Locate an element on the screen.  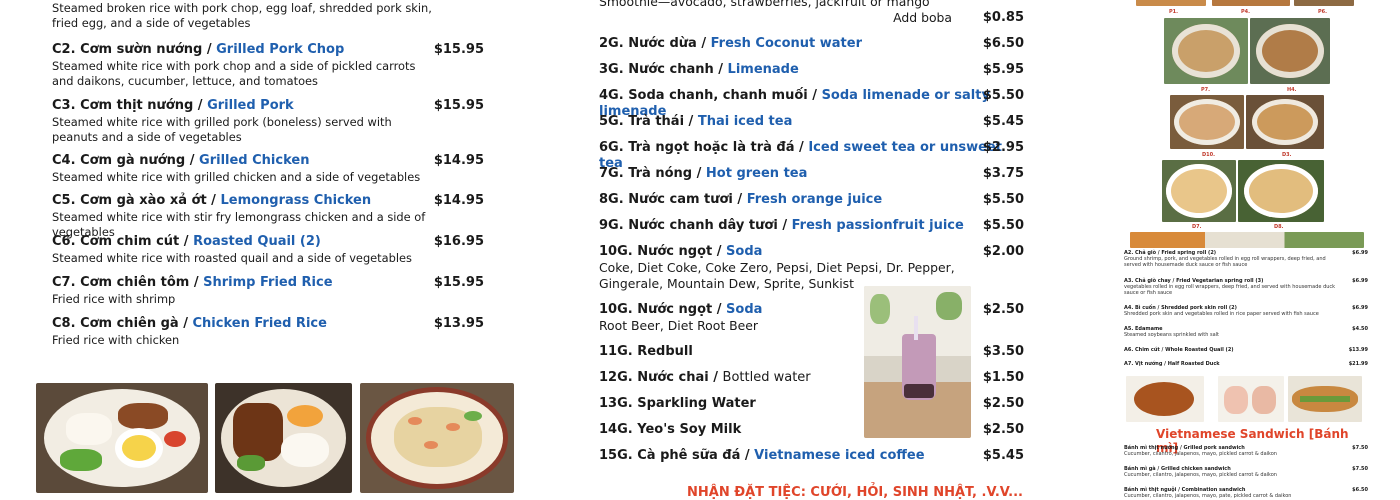
mini-item-price: $21.99 is located at coordinates (1358, 364).